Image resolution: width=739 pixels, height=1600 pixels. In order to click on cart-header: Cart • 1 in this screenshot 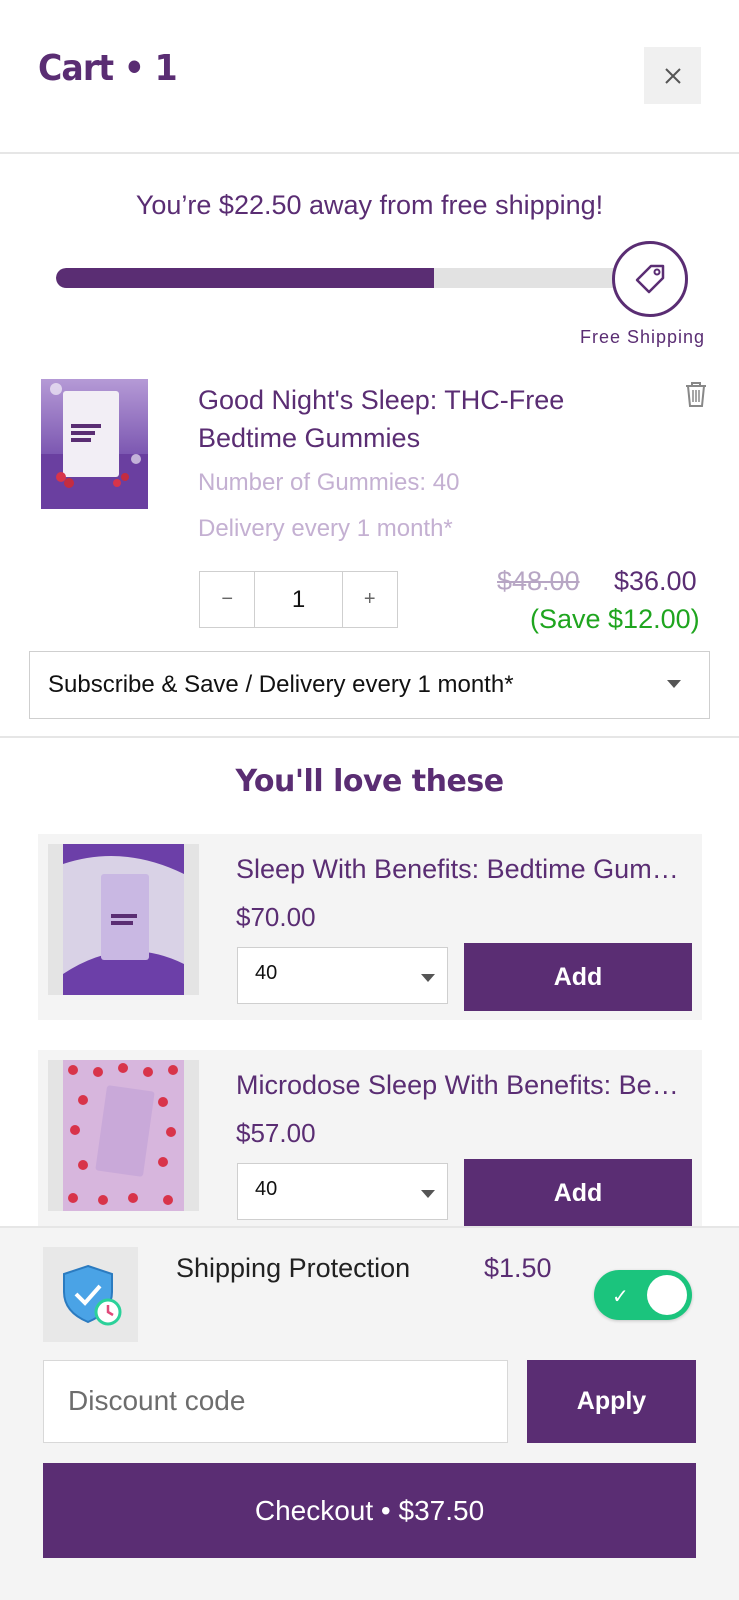, I will do `click(369, 77)`.